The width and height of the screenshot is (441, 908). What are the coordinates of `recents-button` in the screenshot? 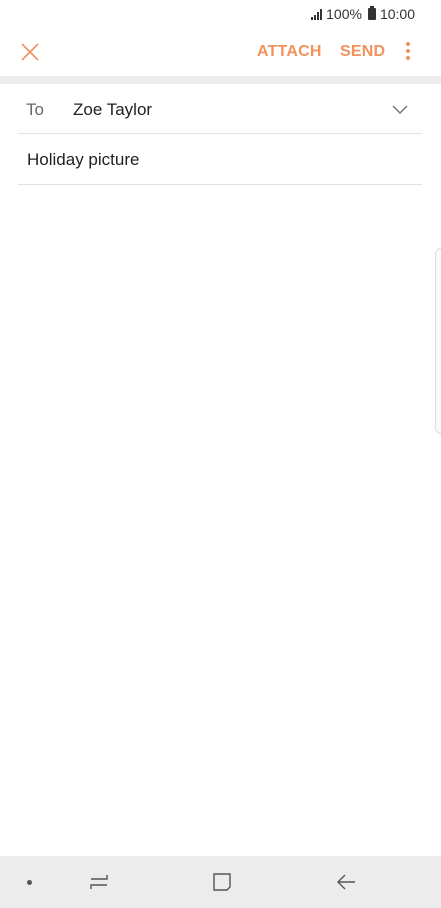 It's located at (99, 882).